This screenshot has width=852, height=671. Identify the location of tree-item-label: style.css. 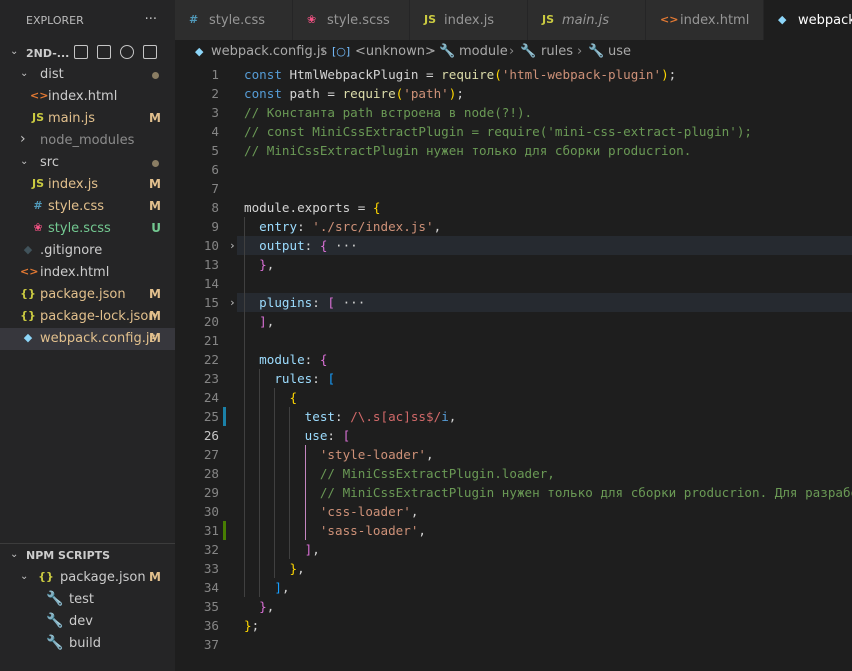
(76, 206).